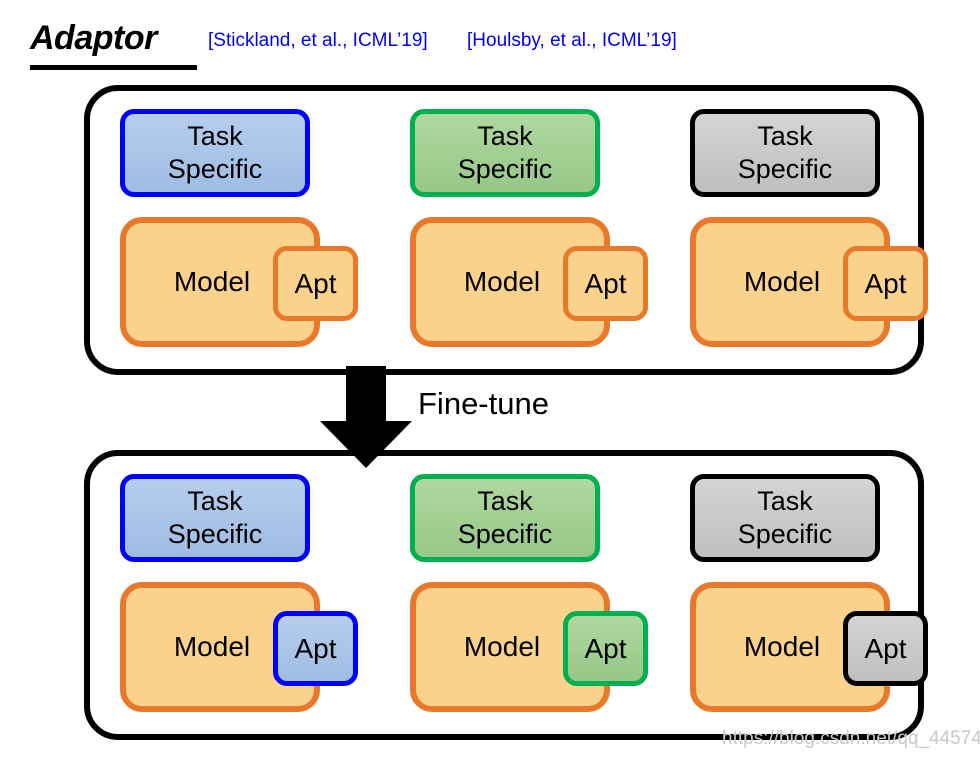  I want to click on adapter-box-gray-after: Apt, so click(885, 648).